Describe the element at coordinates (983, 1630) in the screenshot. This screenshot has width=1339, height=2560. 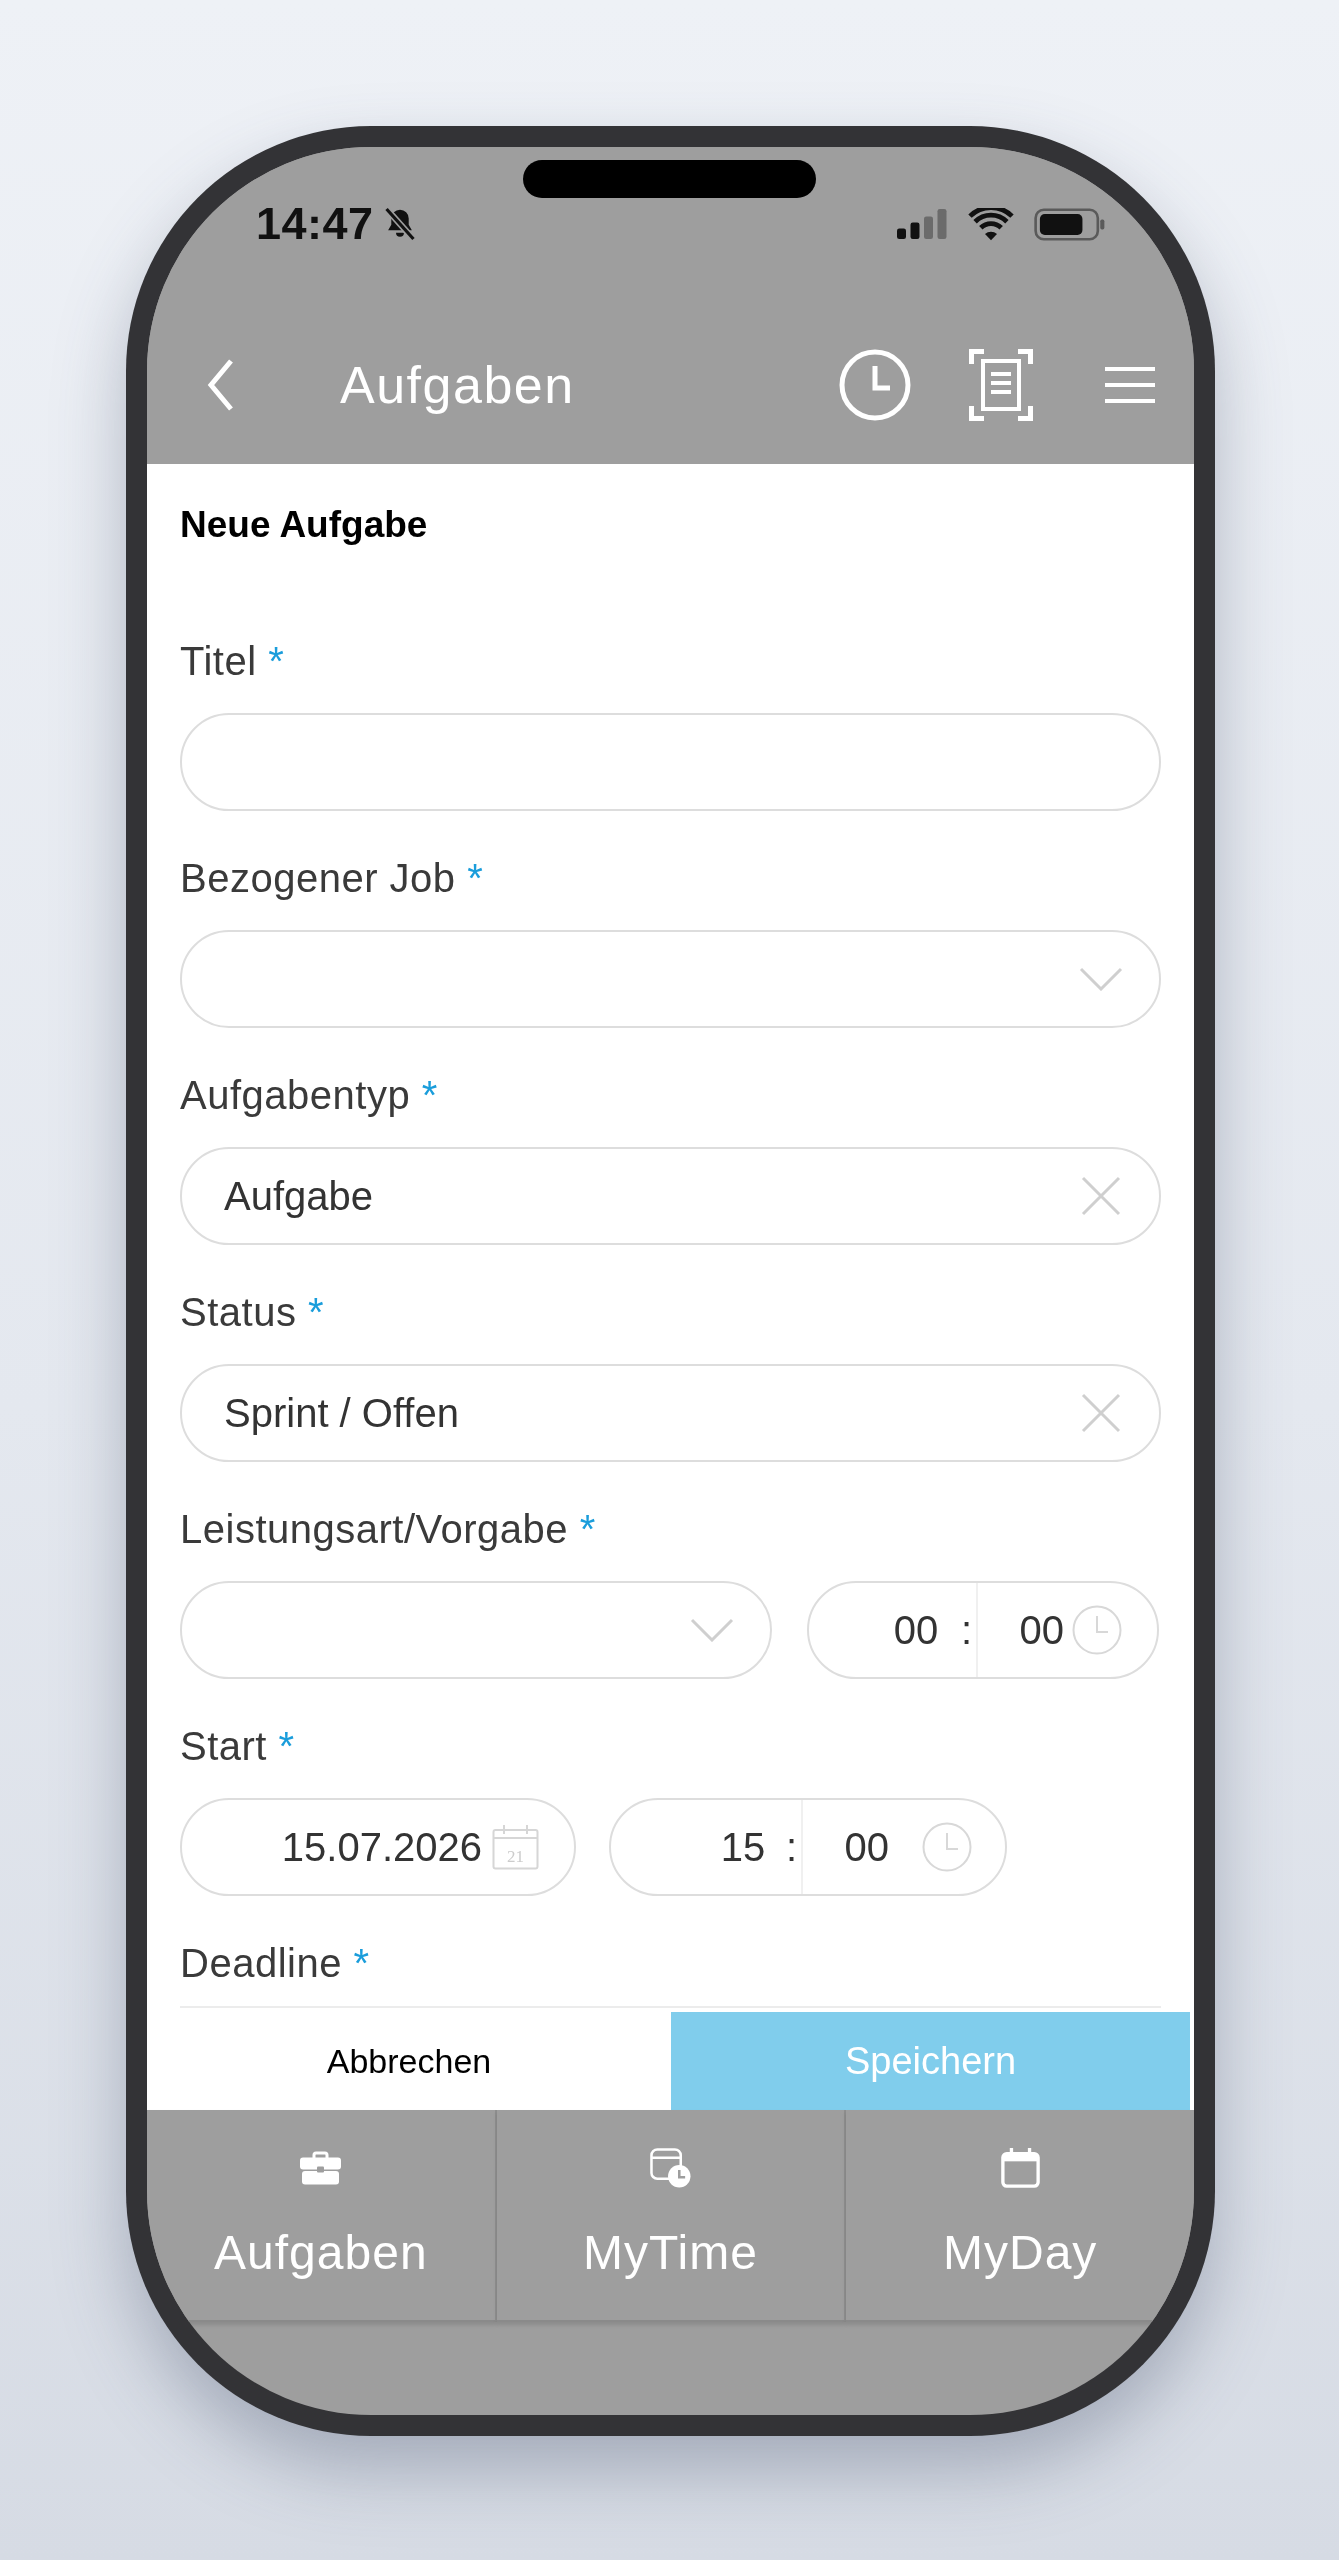
I see `time-field: 00` at that location.